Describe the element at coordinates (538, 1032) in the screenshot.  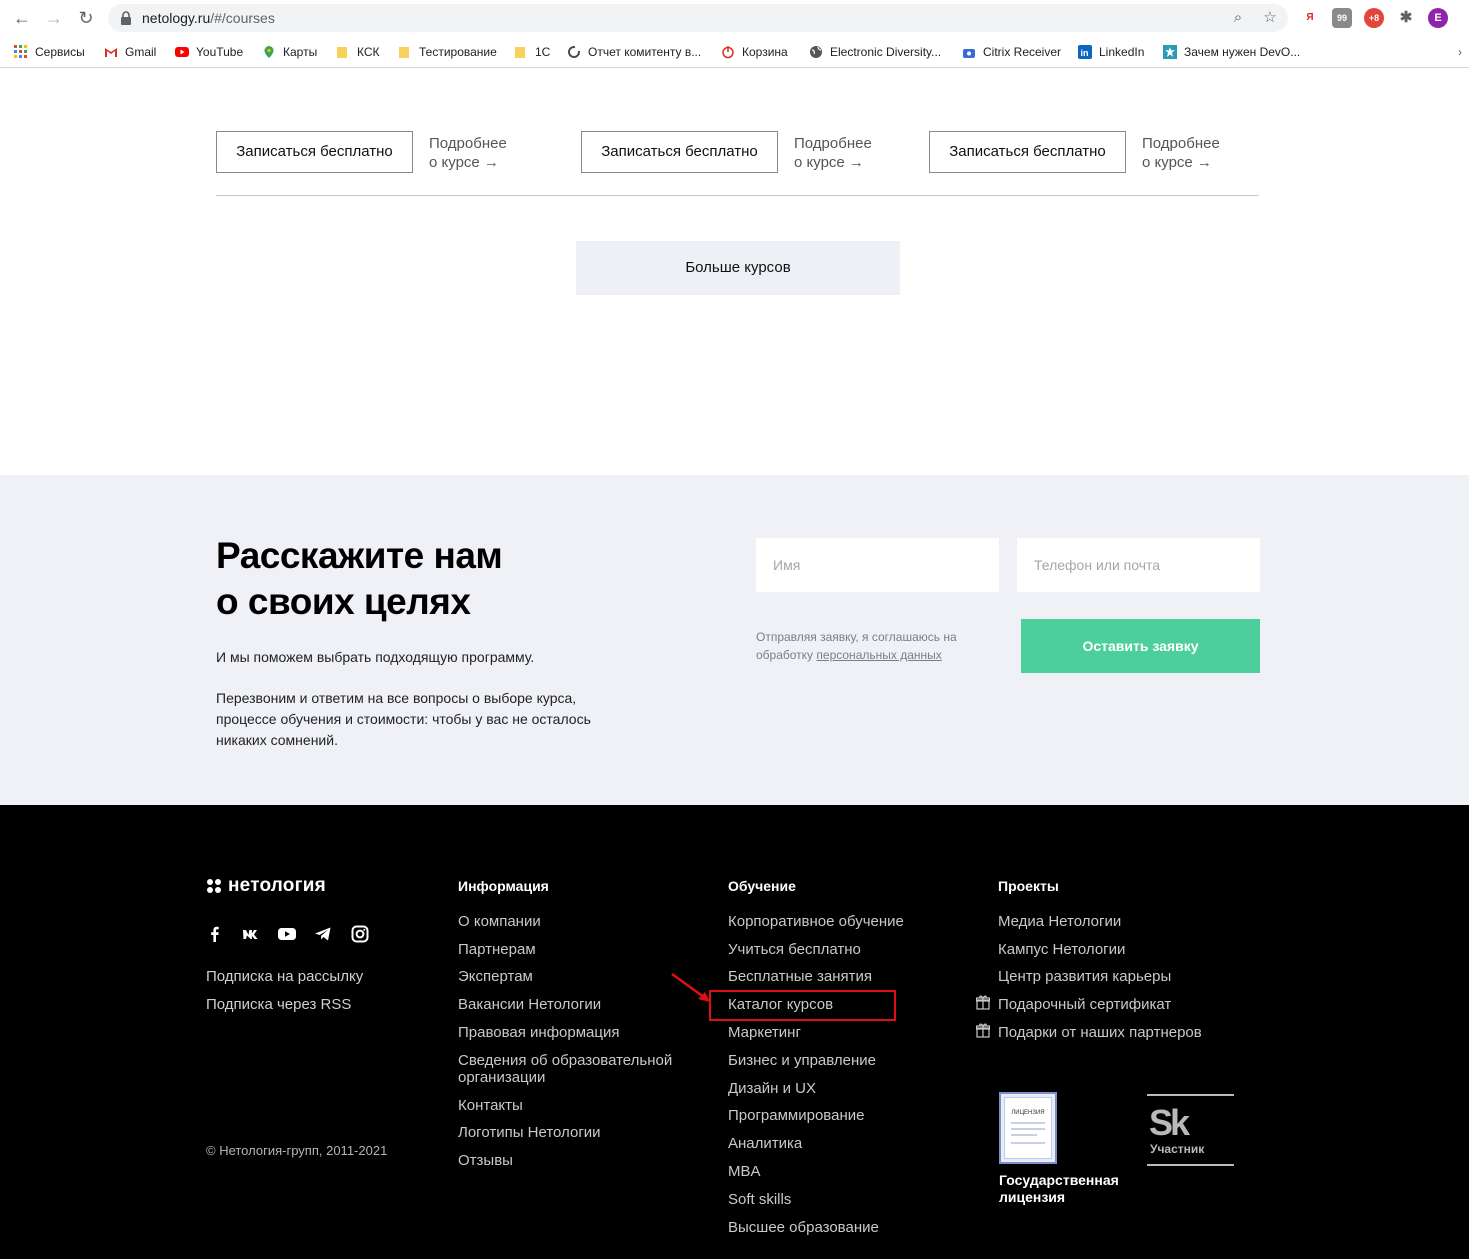
I see `footer-link-legal: Правовая информация` at that location.